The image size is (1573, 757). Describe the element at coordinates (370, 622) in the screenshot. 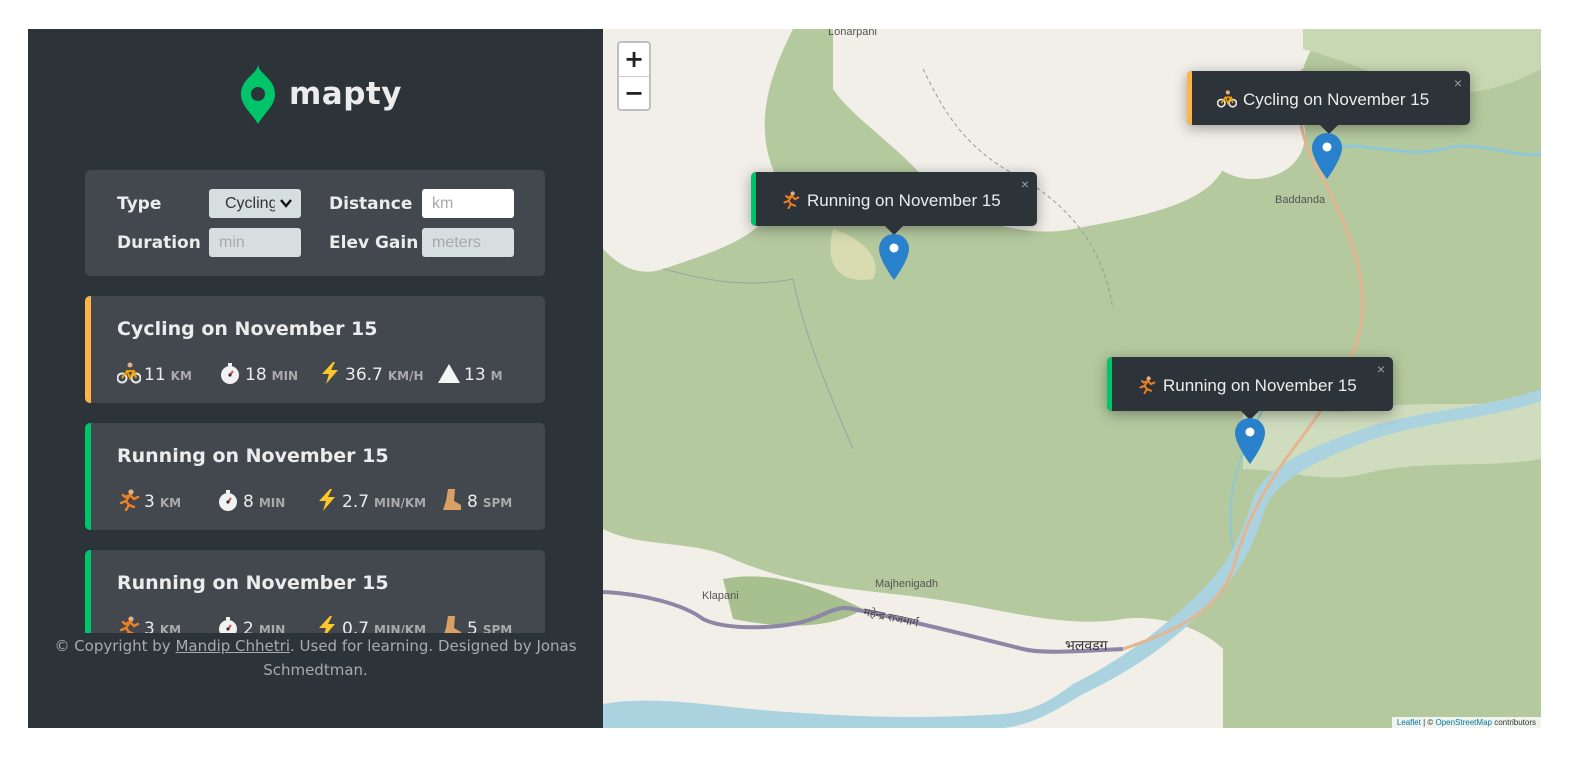

I see `workout-pace: 0.7 MIN/KM` at that location.